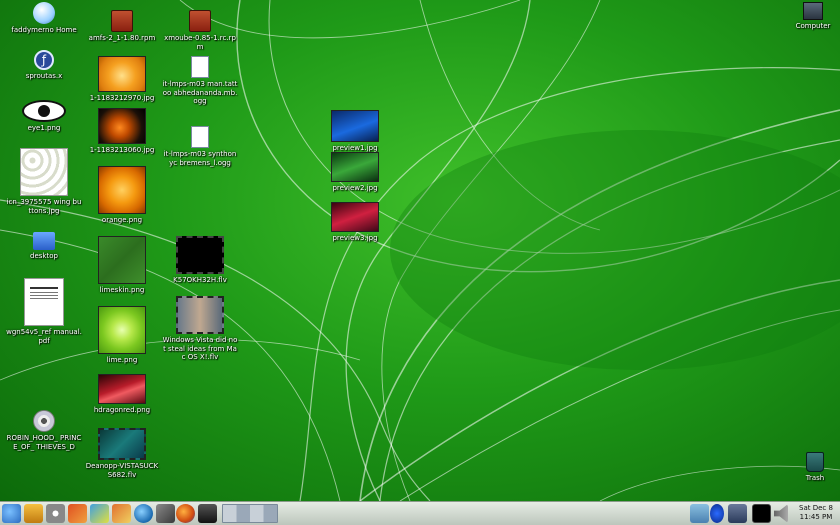 The image size is (840, 525). I want to click on desktop-icon-ogg-audio-2: it-lmps-m03 synthonyc bremens_l.ogg, so click(200, 146).